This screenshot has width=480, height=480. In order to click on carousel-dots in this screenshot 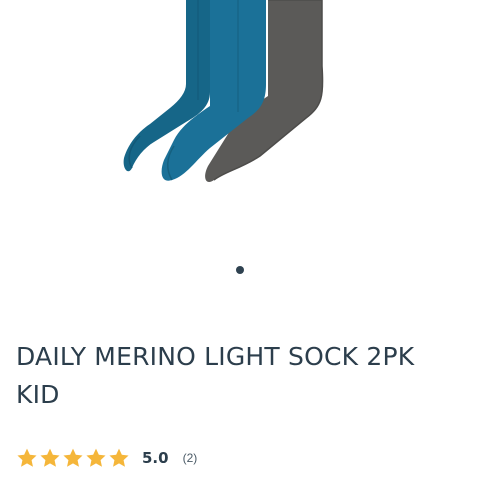, I will do `click(240, 271)`.